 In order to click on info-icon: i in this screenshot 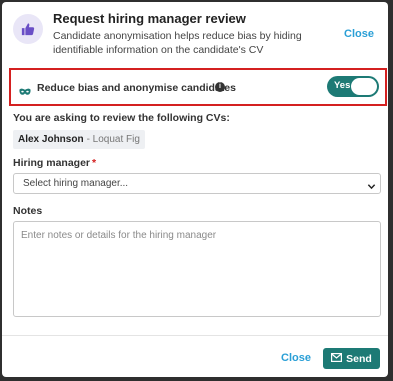, I will do `click(220, 87)`.